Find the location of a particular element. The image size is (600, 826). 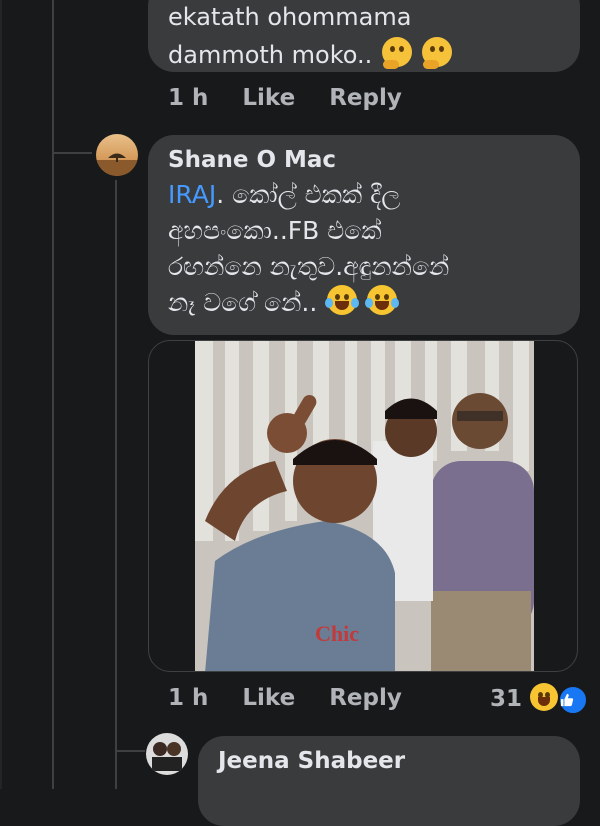

thread-line-main is located at coordinates (53, 394).